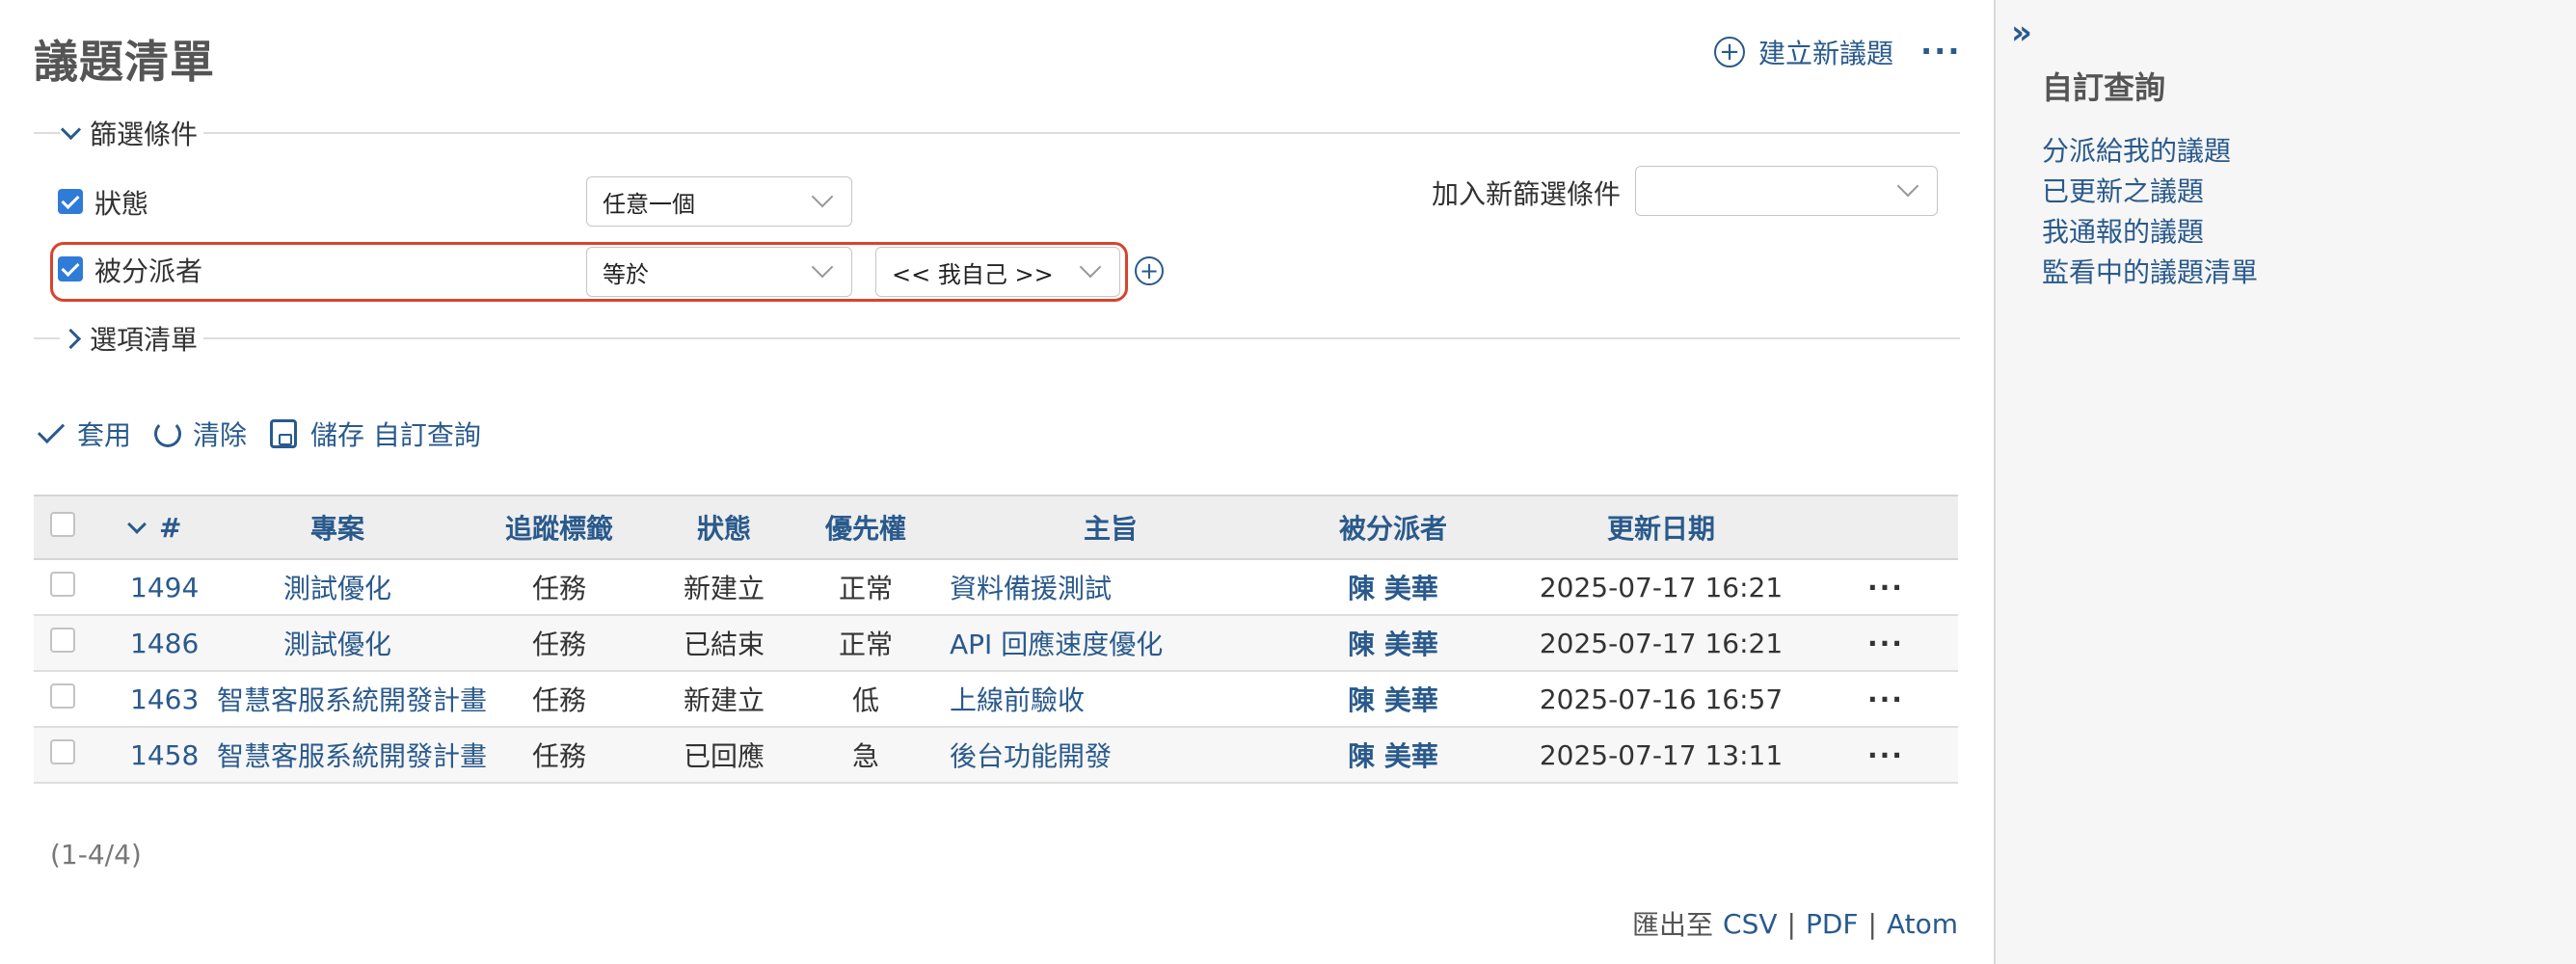  What do you see at coordinates (168, 433) in the screenshot?
I see `reload-icon` at bounding box center [168, 433].